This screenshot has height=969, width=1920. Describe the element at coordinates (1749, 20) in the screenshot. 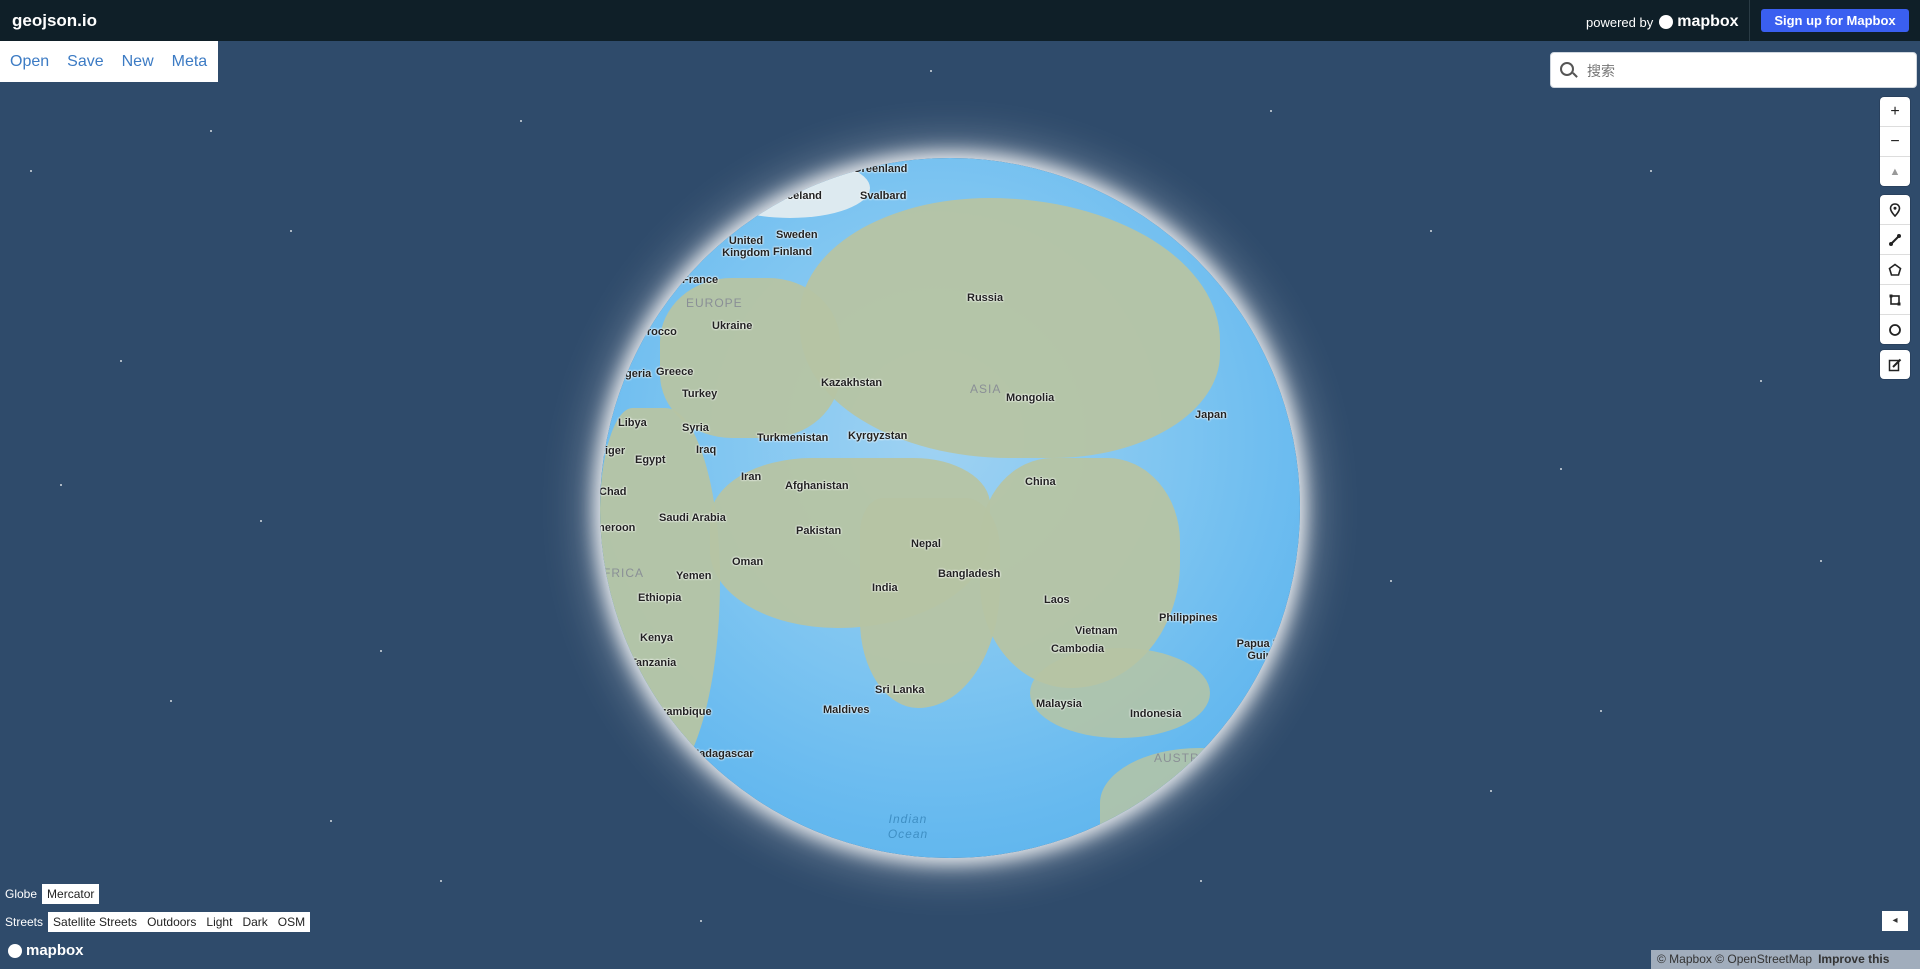

I see `divider` at that location.